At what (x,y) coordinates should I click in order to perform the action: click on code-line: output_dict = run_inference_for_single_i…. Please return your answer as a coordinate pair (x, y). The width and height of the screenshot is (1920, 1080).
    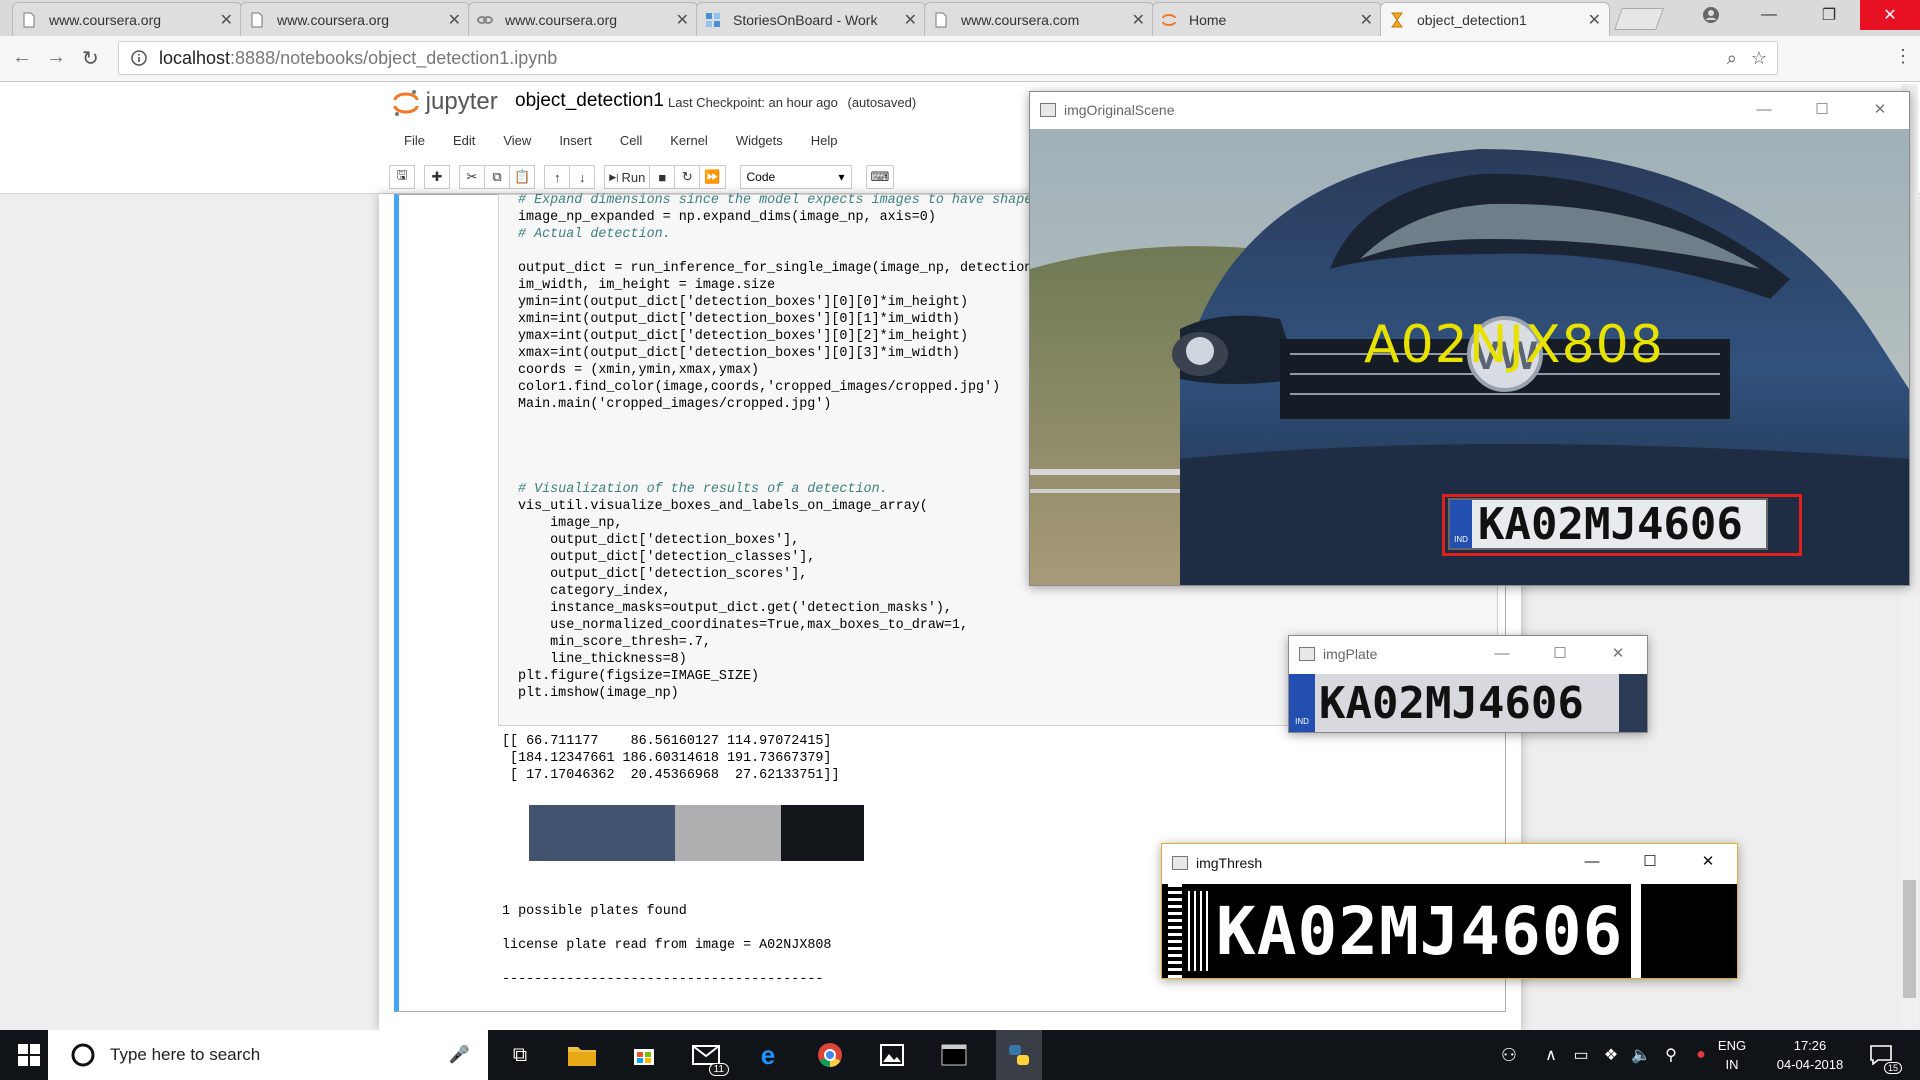
    Looking at the image, I should click on (787, 268).